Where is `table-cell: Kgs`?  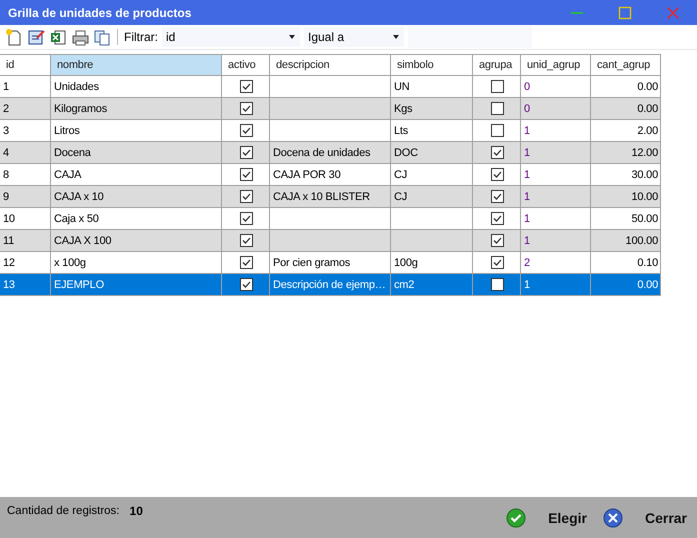 table-cell: Kgs is located at coordinates (432, 109).